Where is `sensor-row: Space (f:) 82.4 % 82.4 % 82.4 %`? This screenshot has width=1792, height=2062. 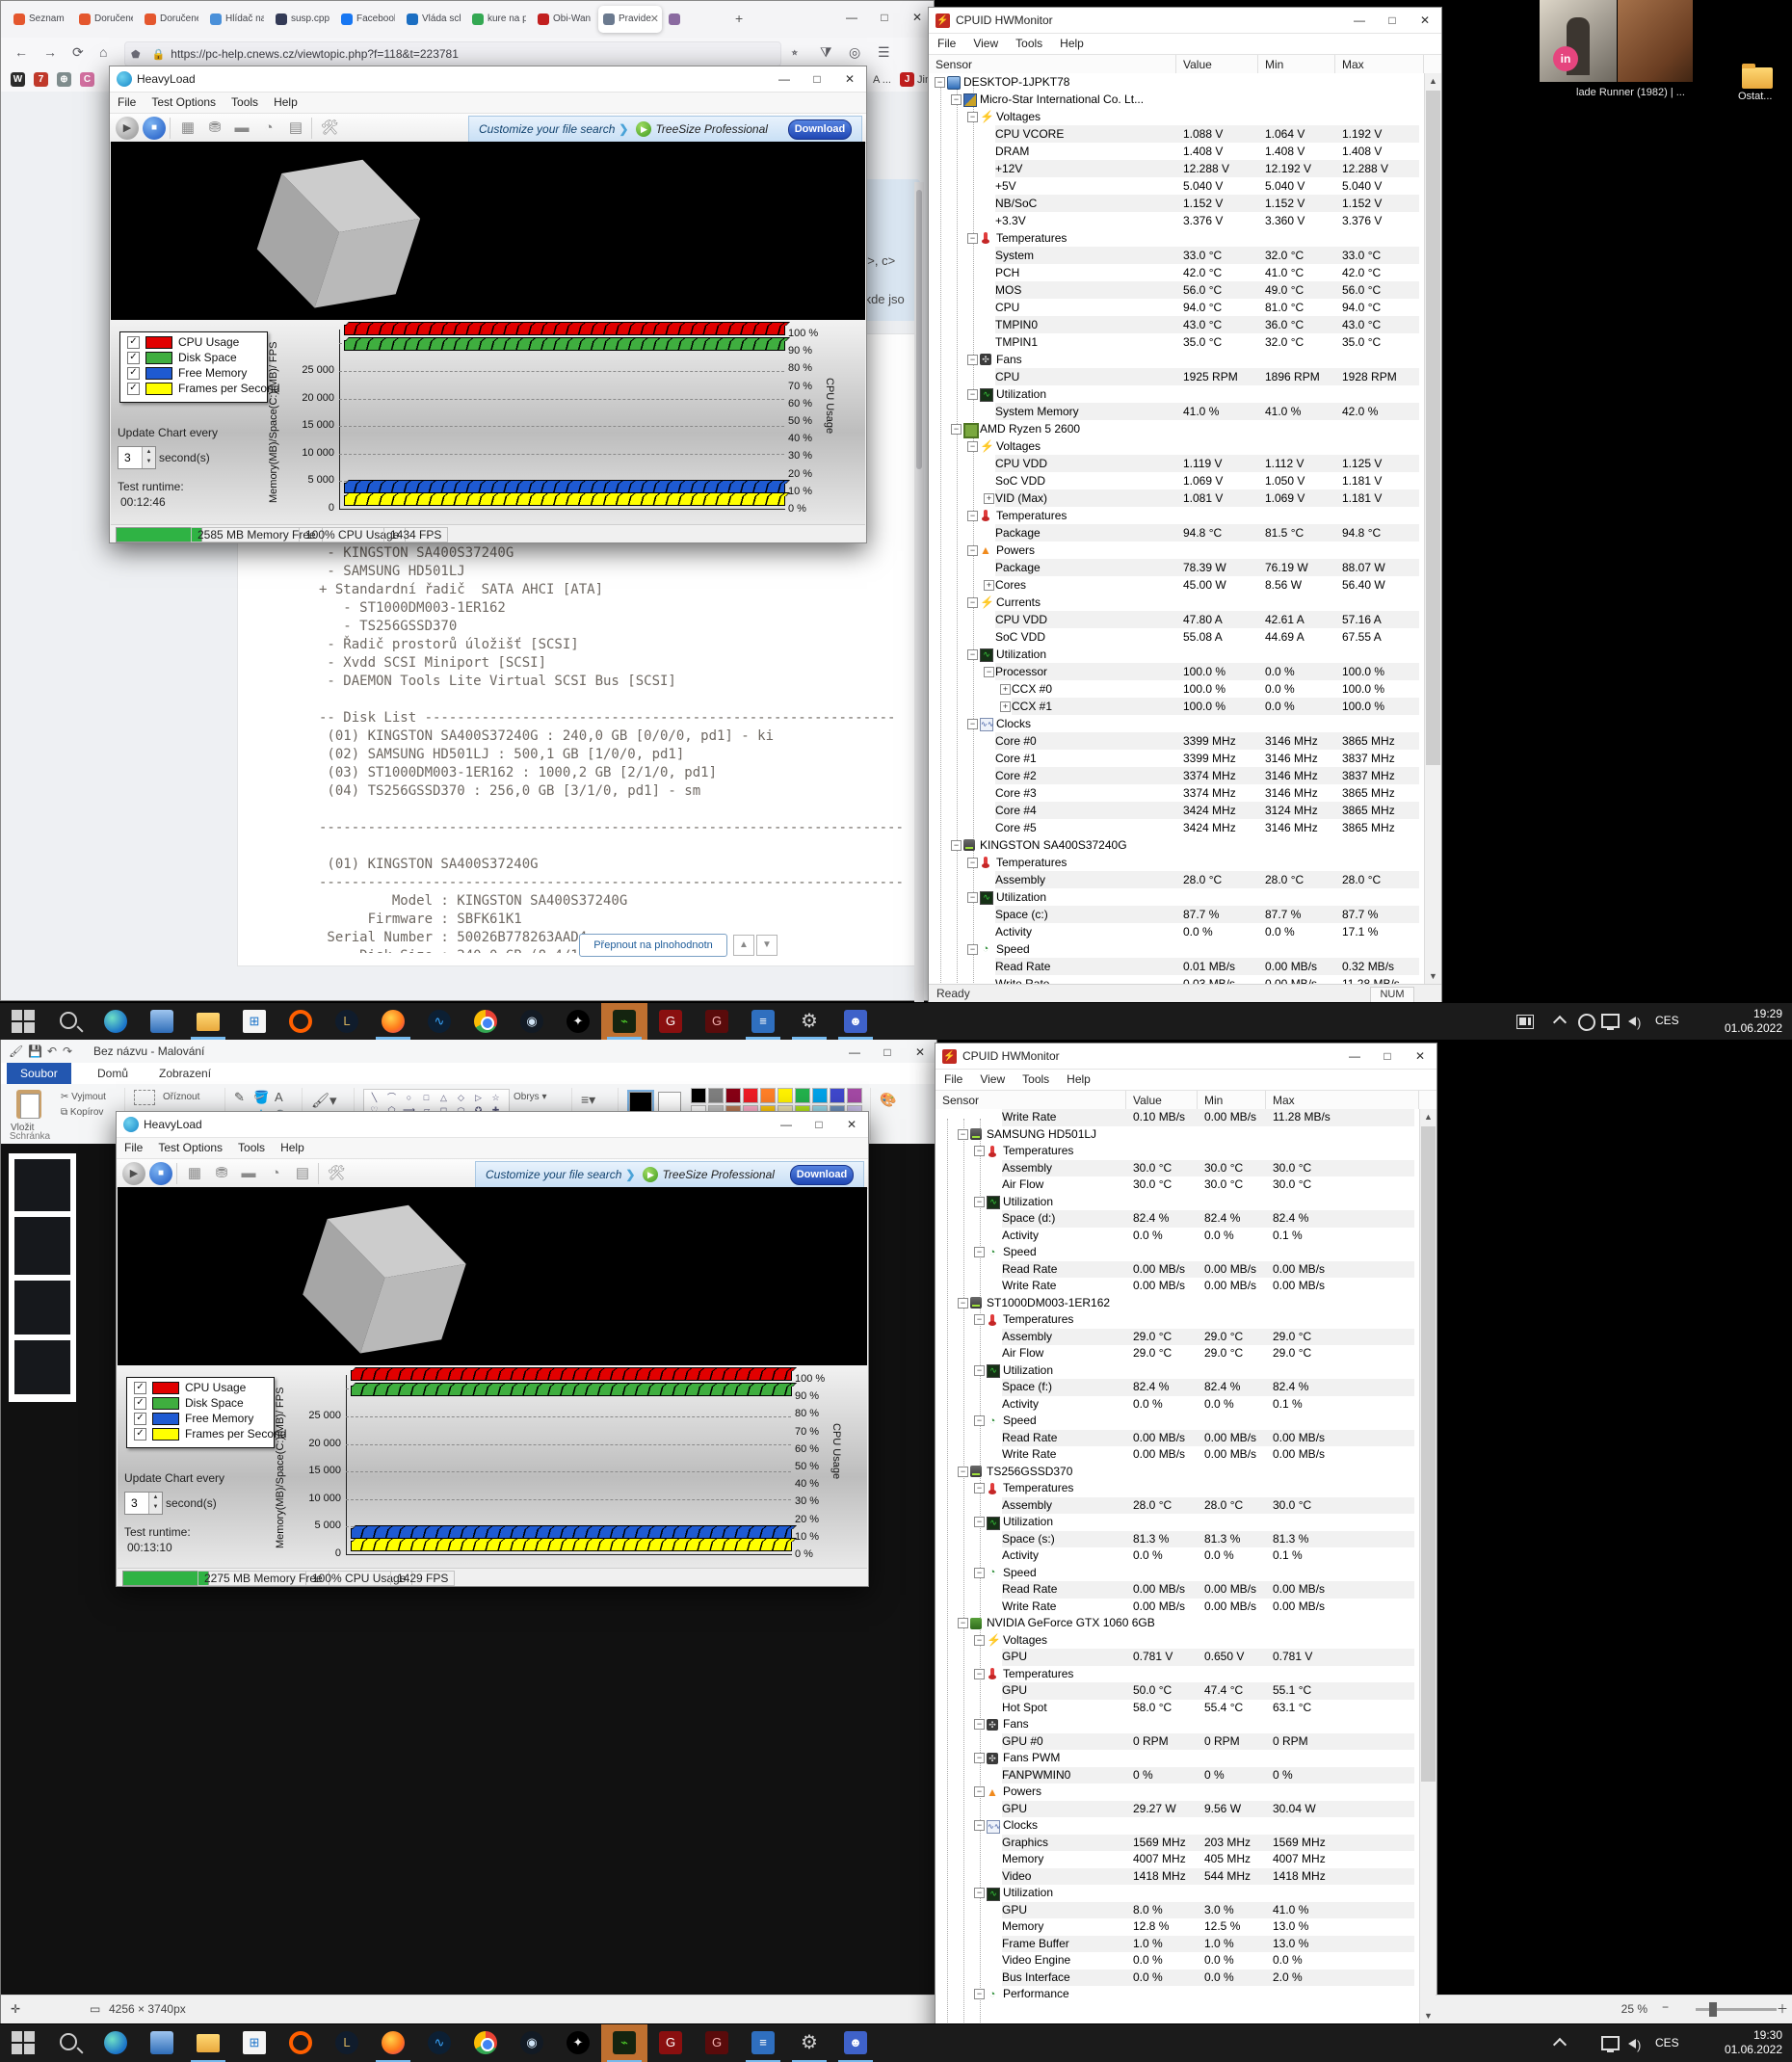 sensor-row: Space (f:) 82.4 % 82.4 % 82.4 % is located at coordinates (1178, 1387).